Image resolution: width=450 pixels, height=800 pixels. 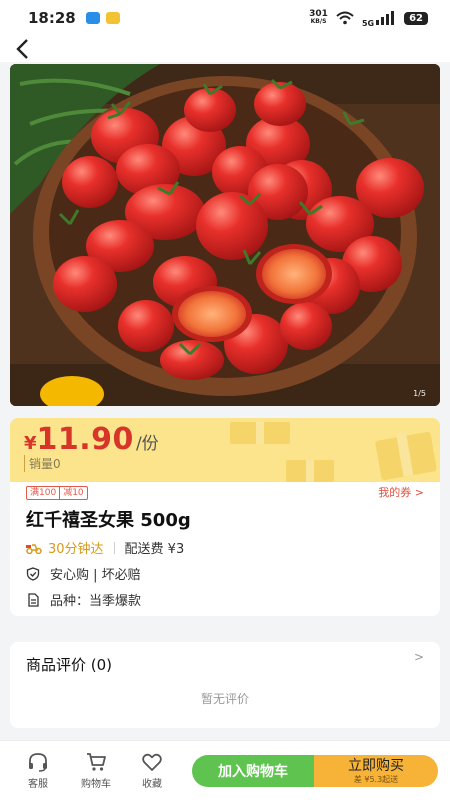 What do you see at coordinates (30, 443) in the screenshot?
I see `price-symbol: ¥` at bounding box center [30, 443].